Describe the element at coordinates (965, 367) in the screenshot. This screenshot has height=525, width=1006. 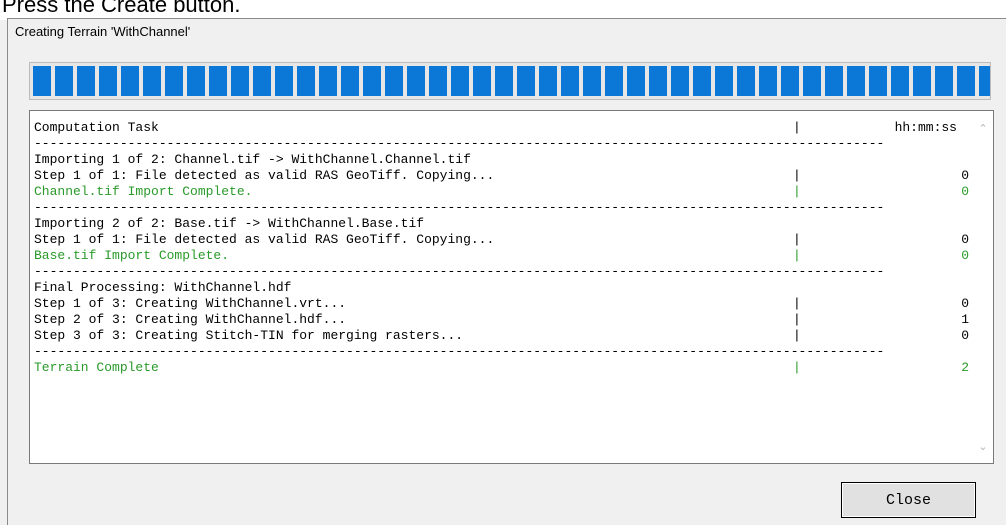
I see `log-line-time: 2` at that location.